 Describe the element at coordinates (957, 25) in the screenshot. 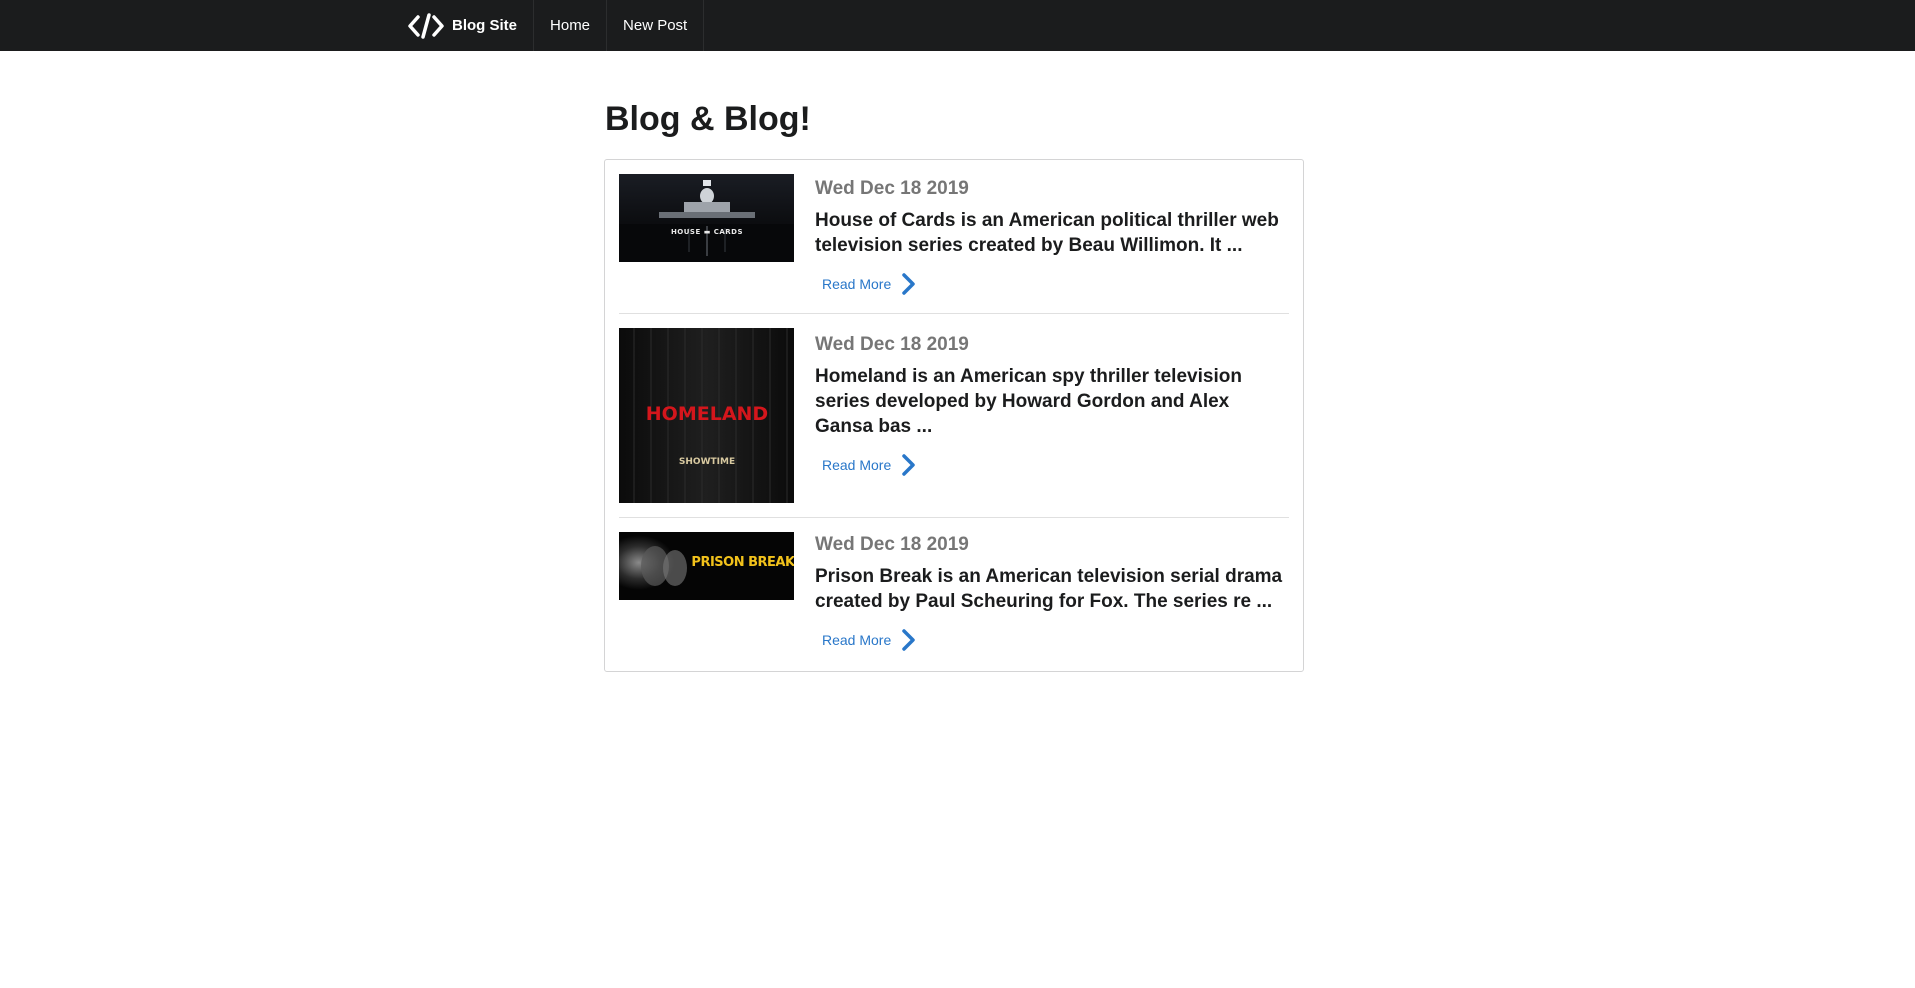

I see `top-navbar: Blog Site Home New Post` at that location.